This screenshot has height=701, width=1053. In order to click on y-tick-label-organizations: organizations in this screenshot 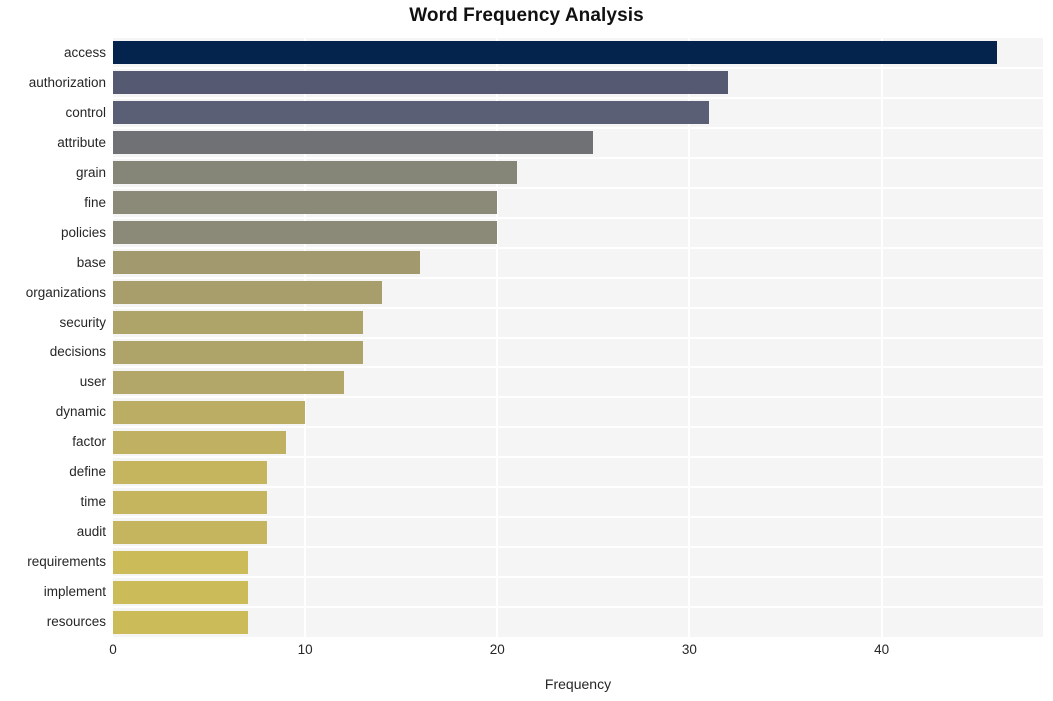, I will do `click(65, 292)`.